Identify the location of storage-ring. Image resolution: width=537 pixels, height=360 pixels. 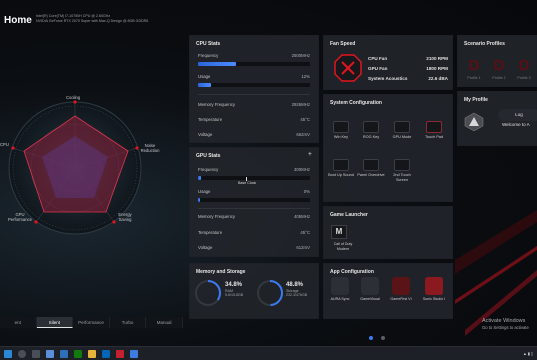
(270, 293).